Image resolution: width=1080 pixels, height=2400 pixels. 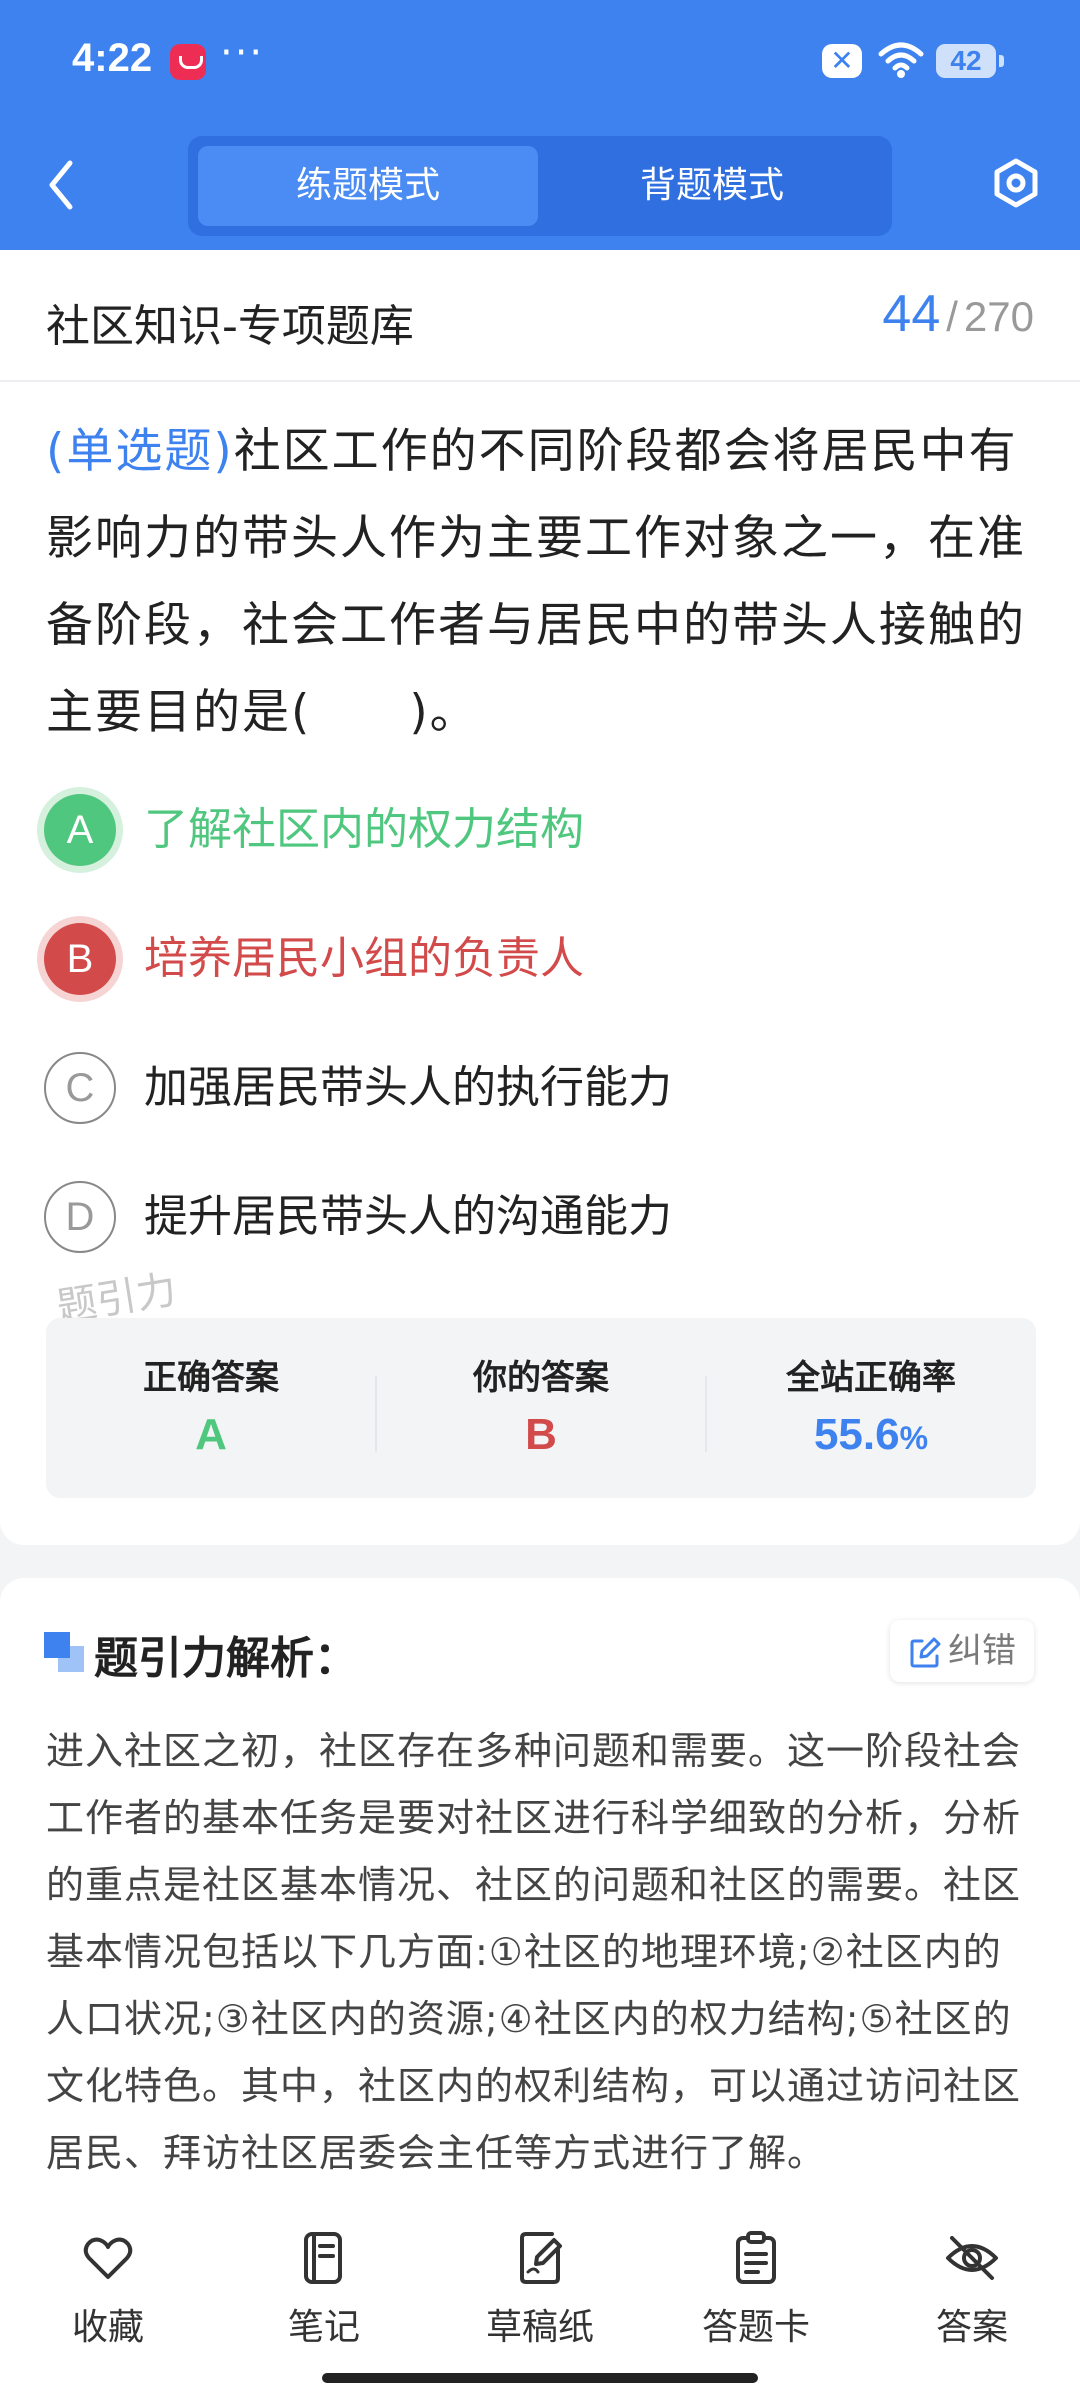 I want to click on answer-sheet-icon, so click(x=756, y=2257).